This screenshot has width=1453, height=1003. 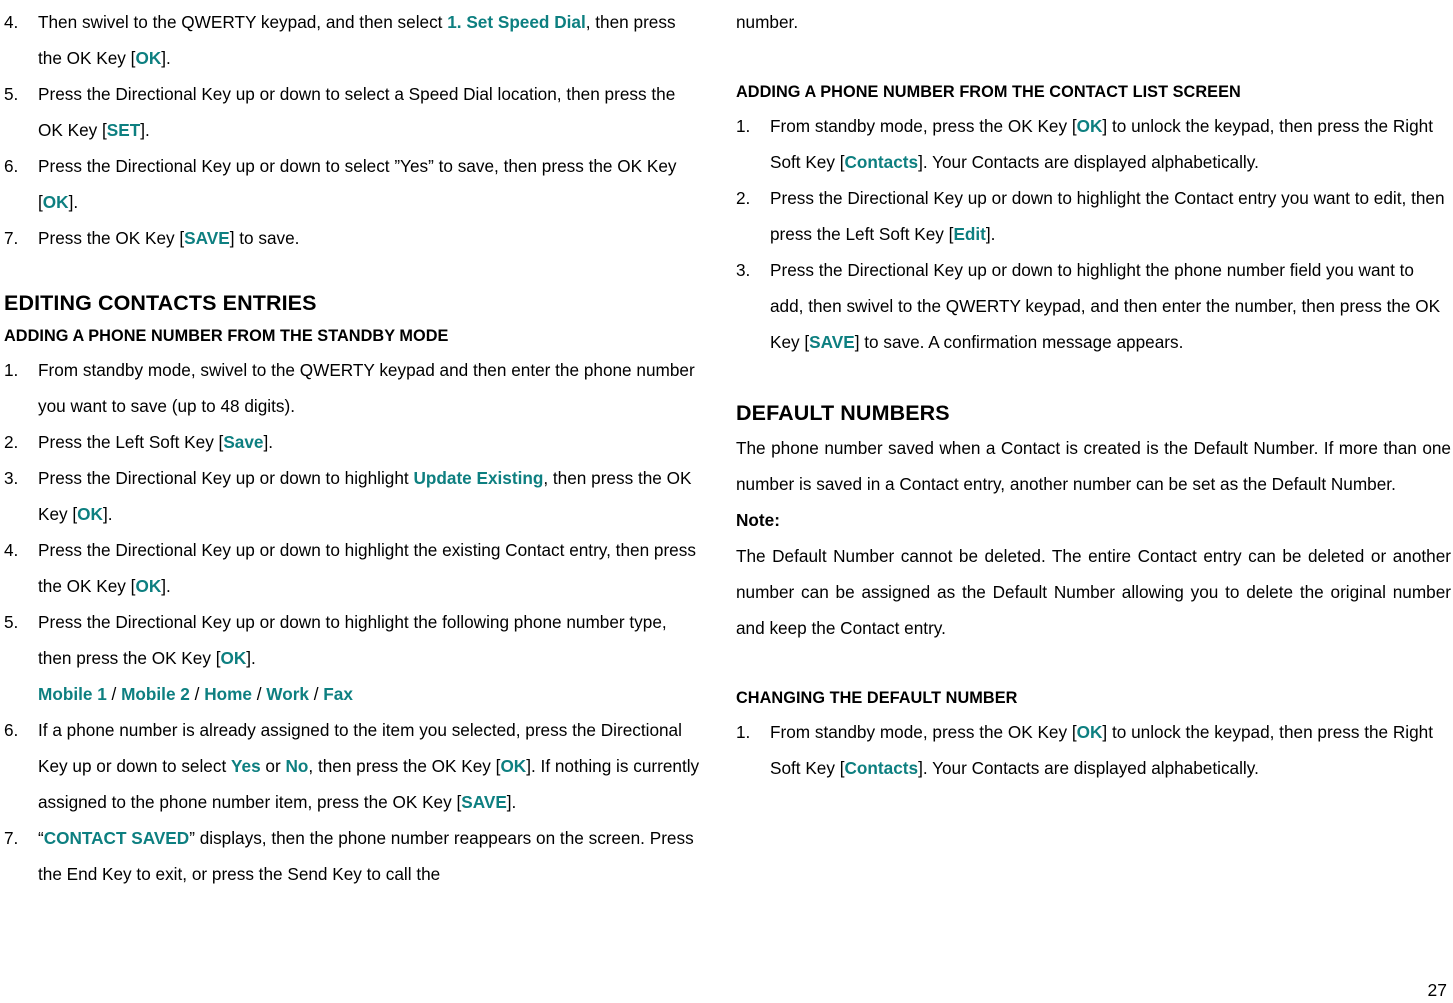 I want to click on key-label: 1. Set Speed Dial, so click(x=516, y=22).